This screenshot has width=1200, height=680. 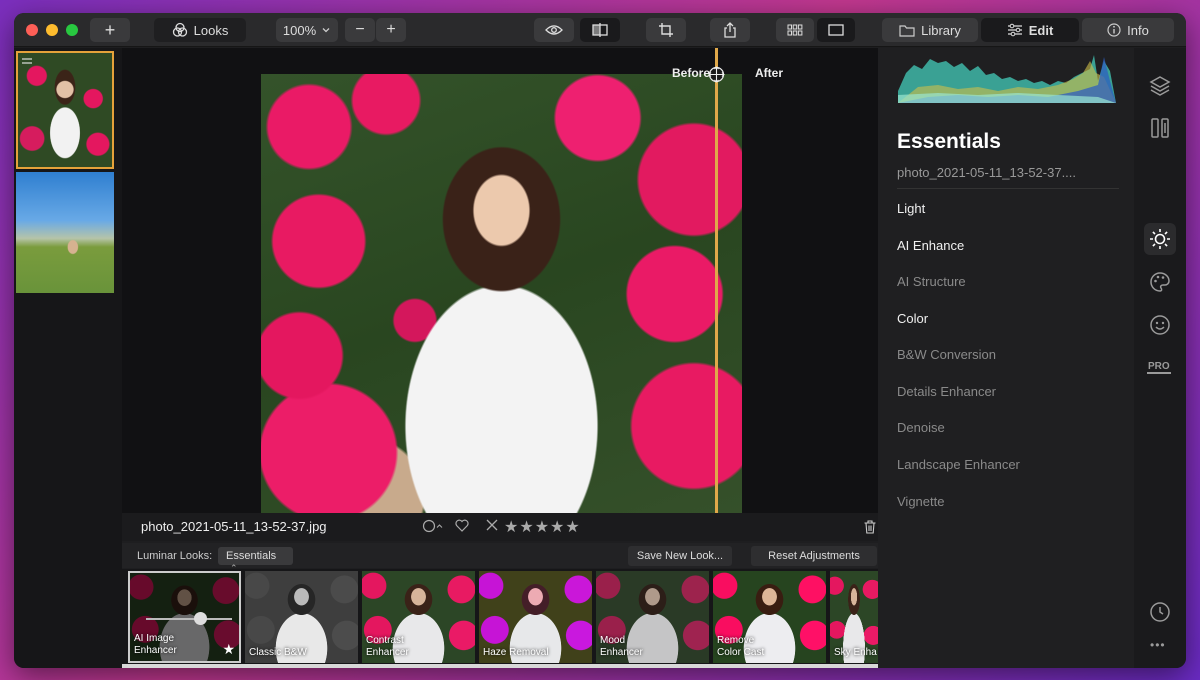 I want to click on creative-palette-icon, so click(x=1160, y=282).